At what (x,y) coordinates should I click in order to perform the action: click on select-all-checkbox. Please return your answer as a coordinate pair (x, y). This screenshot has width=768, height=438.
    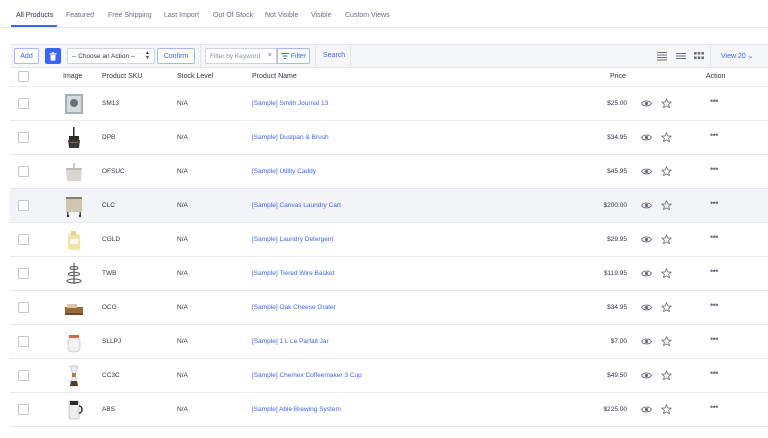
    Looking at the image, I should click on (23, 76).